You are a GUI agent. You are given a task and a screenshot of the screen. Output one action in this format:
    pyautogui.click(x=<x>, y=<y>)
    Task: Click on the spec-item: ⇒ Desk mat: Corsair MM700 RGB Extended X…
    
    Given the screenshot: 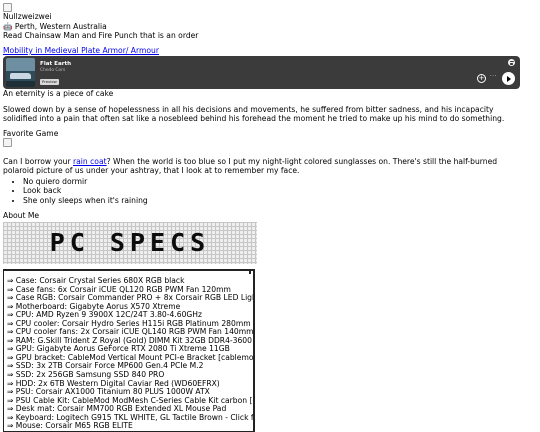 What is the action you would take?
    pyautogui.click(x=117, y=409)
    